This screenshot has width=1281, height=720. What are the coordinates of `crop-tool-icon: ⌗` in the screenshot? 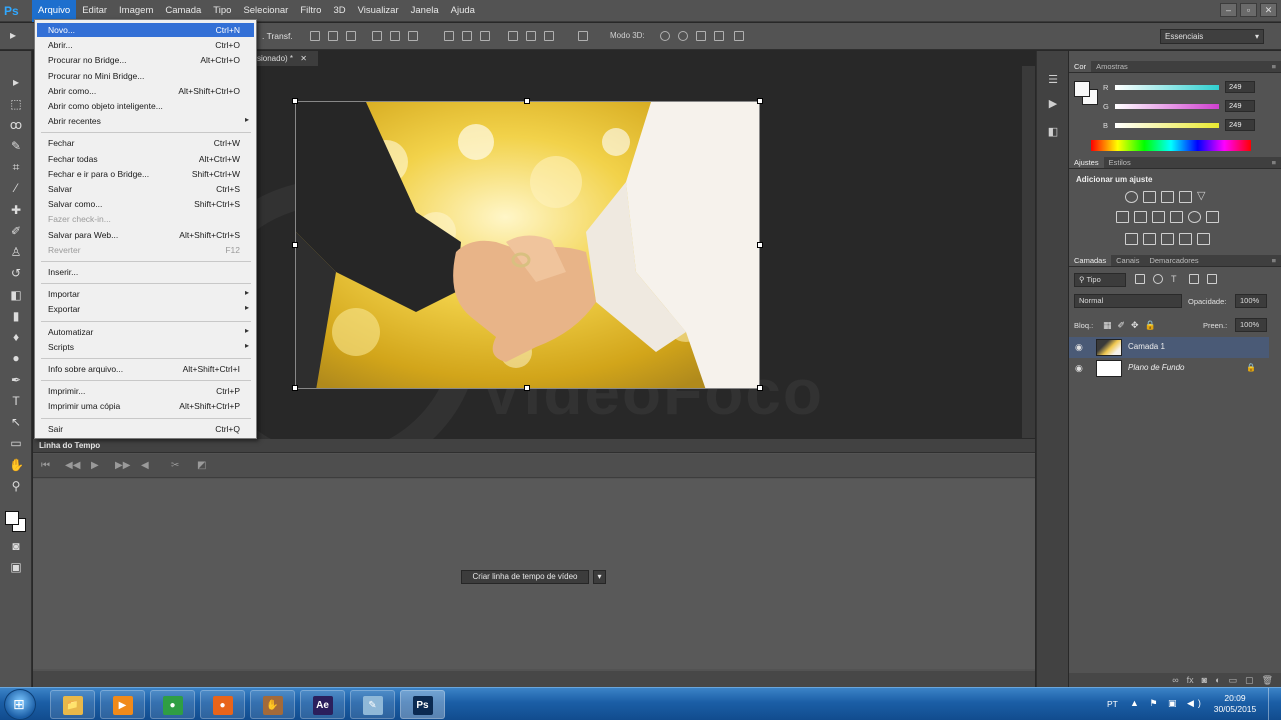 It's located at (16, 167).